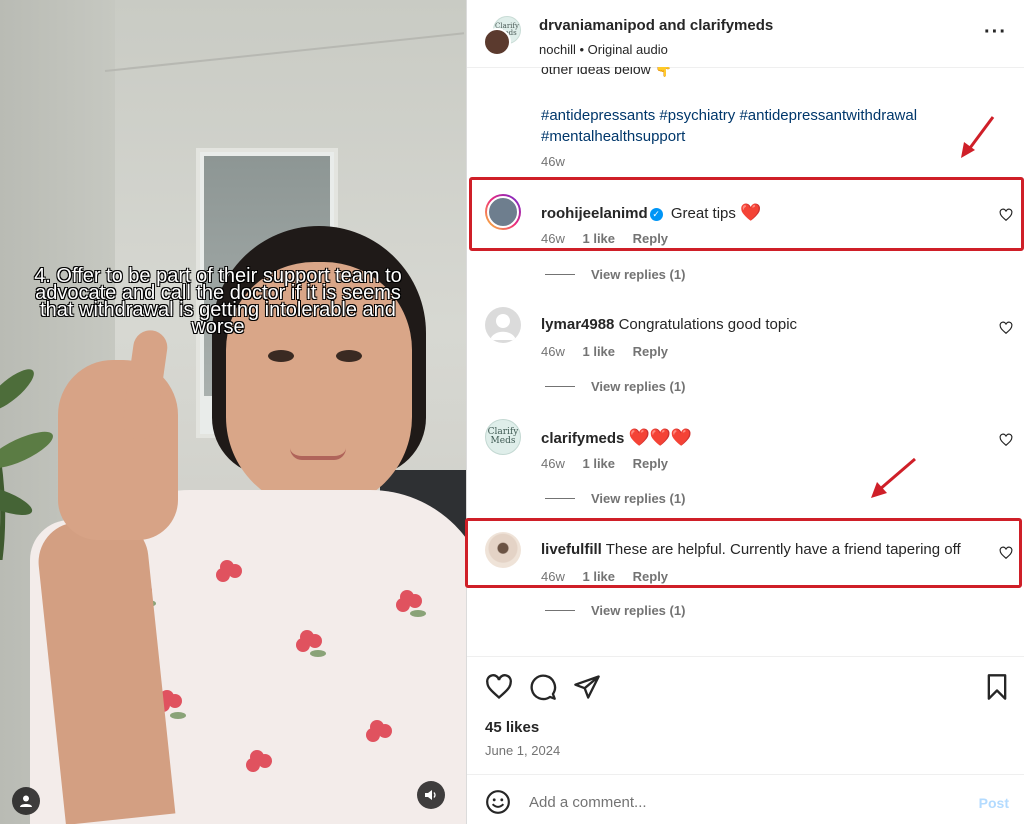  Describe the element at coordinates (284, 52) in the screenshot. I see `ceiling-edge` at that location.